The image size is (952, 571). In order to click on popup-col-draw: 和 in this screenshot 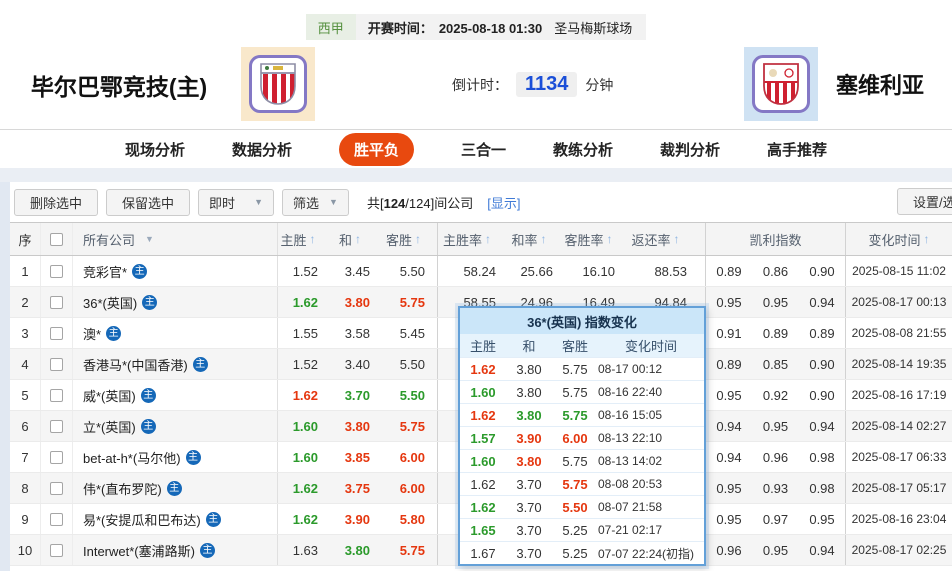, I will do `click(529, 346)`.